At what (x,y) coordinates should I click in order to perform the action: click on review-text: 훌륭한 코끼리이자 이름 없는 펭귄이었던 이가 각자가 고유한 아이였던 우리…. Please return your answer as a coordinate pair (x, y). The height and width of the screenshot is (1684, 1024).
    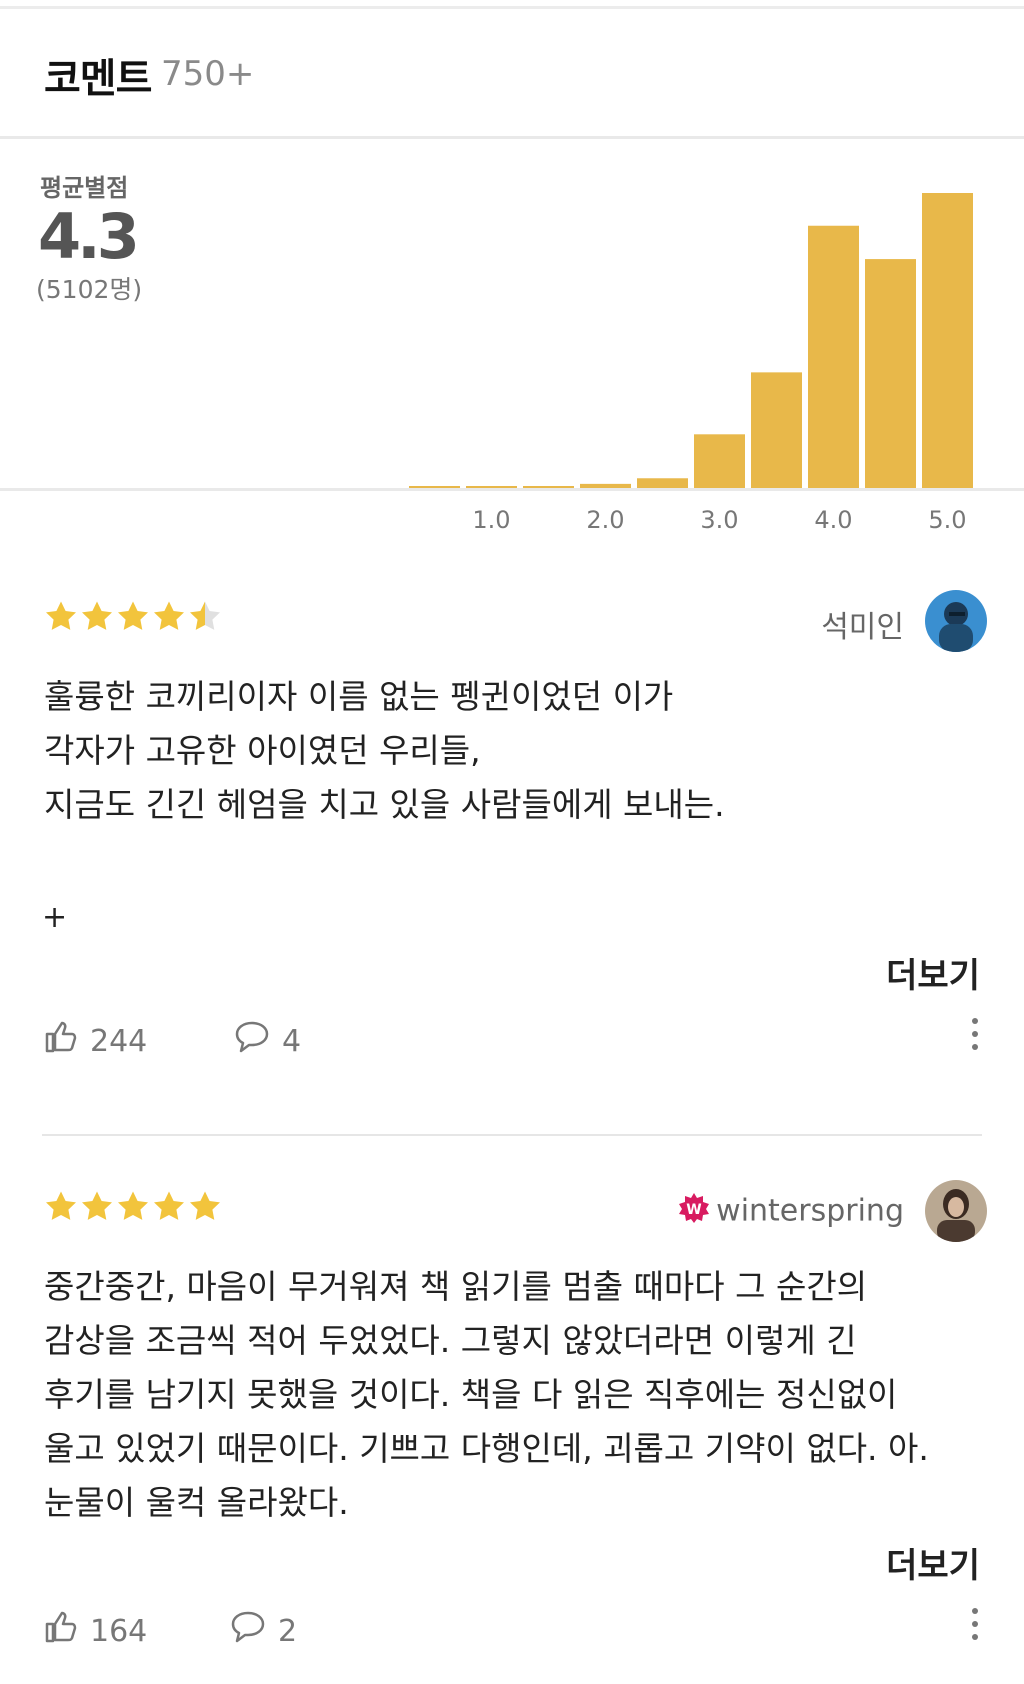
    Looking at the image, I should click on (384, 750).